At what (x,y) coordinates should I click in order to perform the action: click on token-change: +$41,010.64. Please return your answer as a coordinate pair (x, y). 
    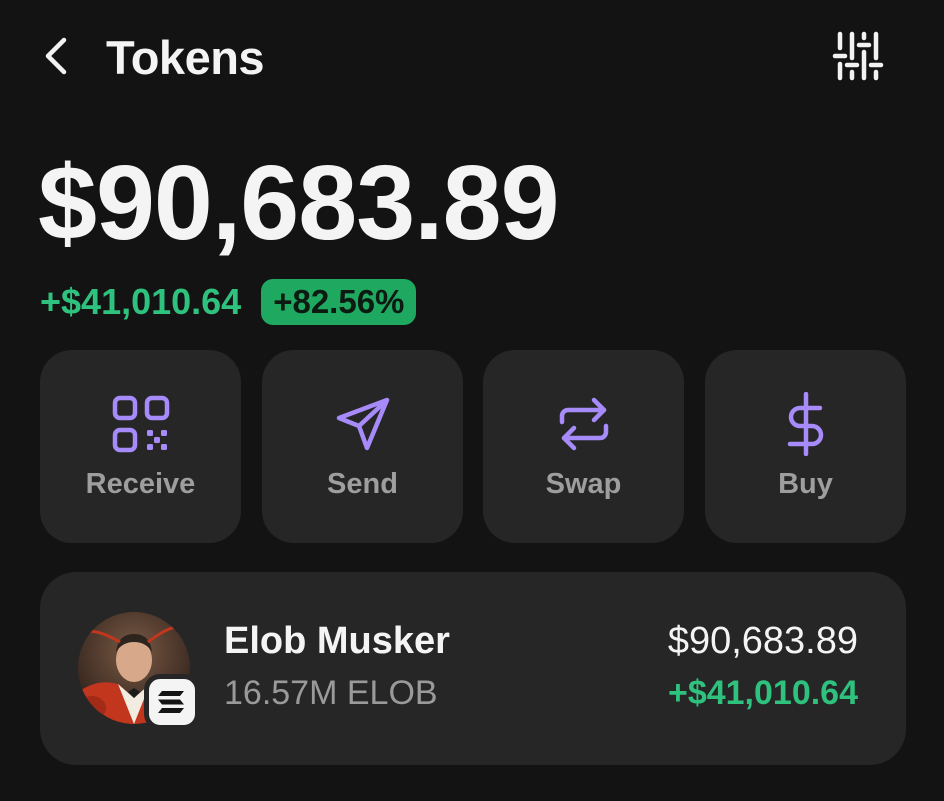
    Looking at the image, I should click on (762, 693).